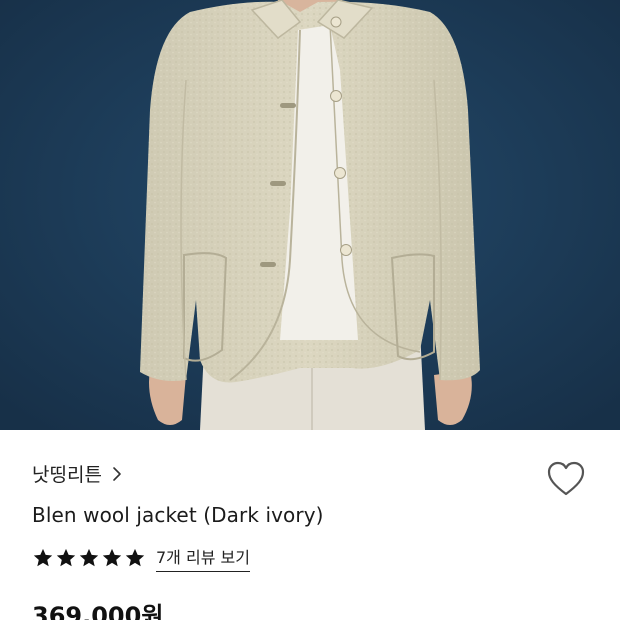 This screenshot has width=620, height=620. What do you see at coordinates (203, 558) in the screenshot?
I see `reviews-link: 7개 리뷰 보기` at bounding box center [203, 558].